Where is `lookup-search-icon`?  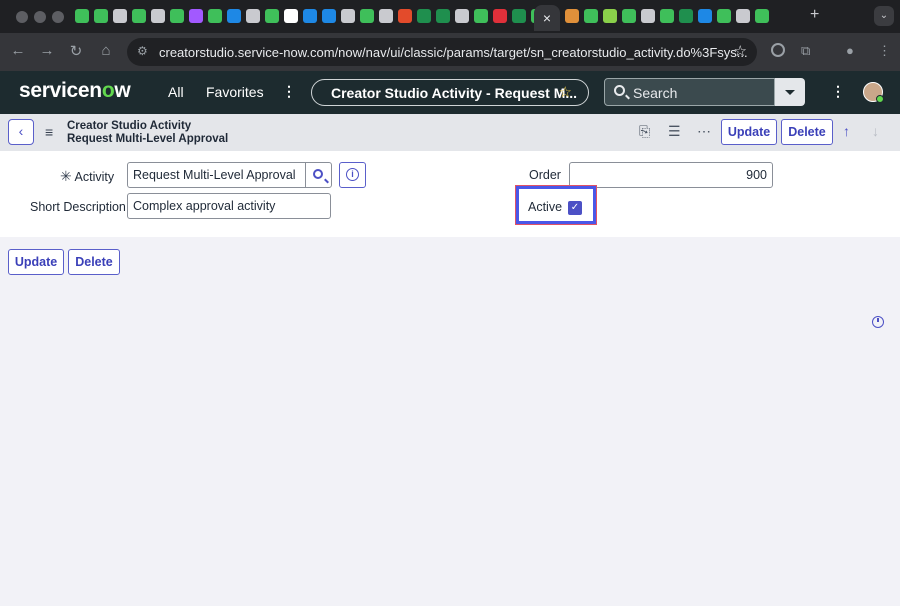
lookup-search-icon is located at coordinates (318, 174).